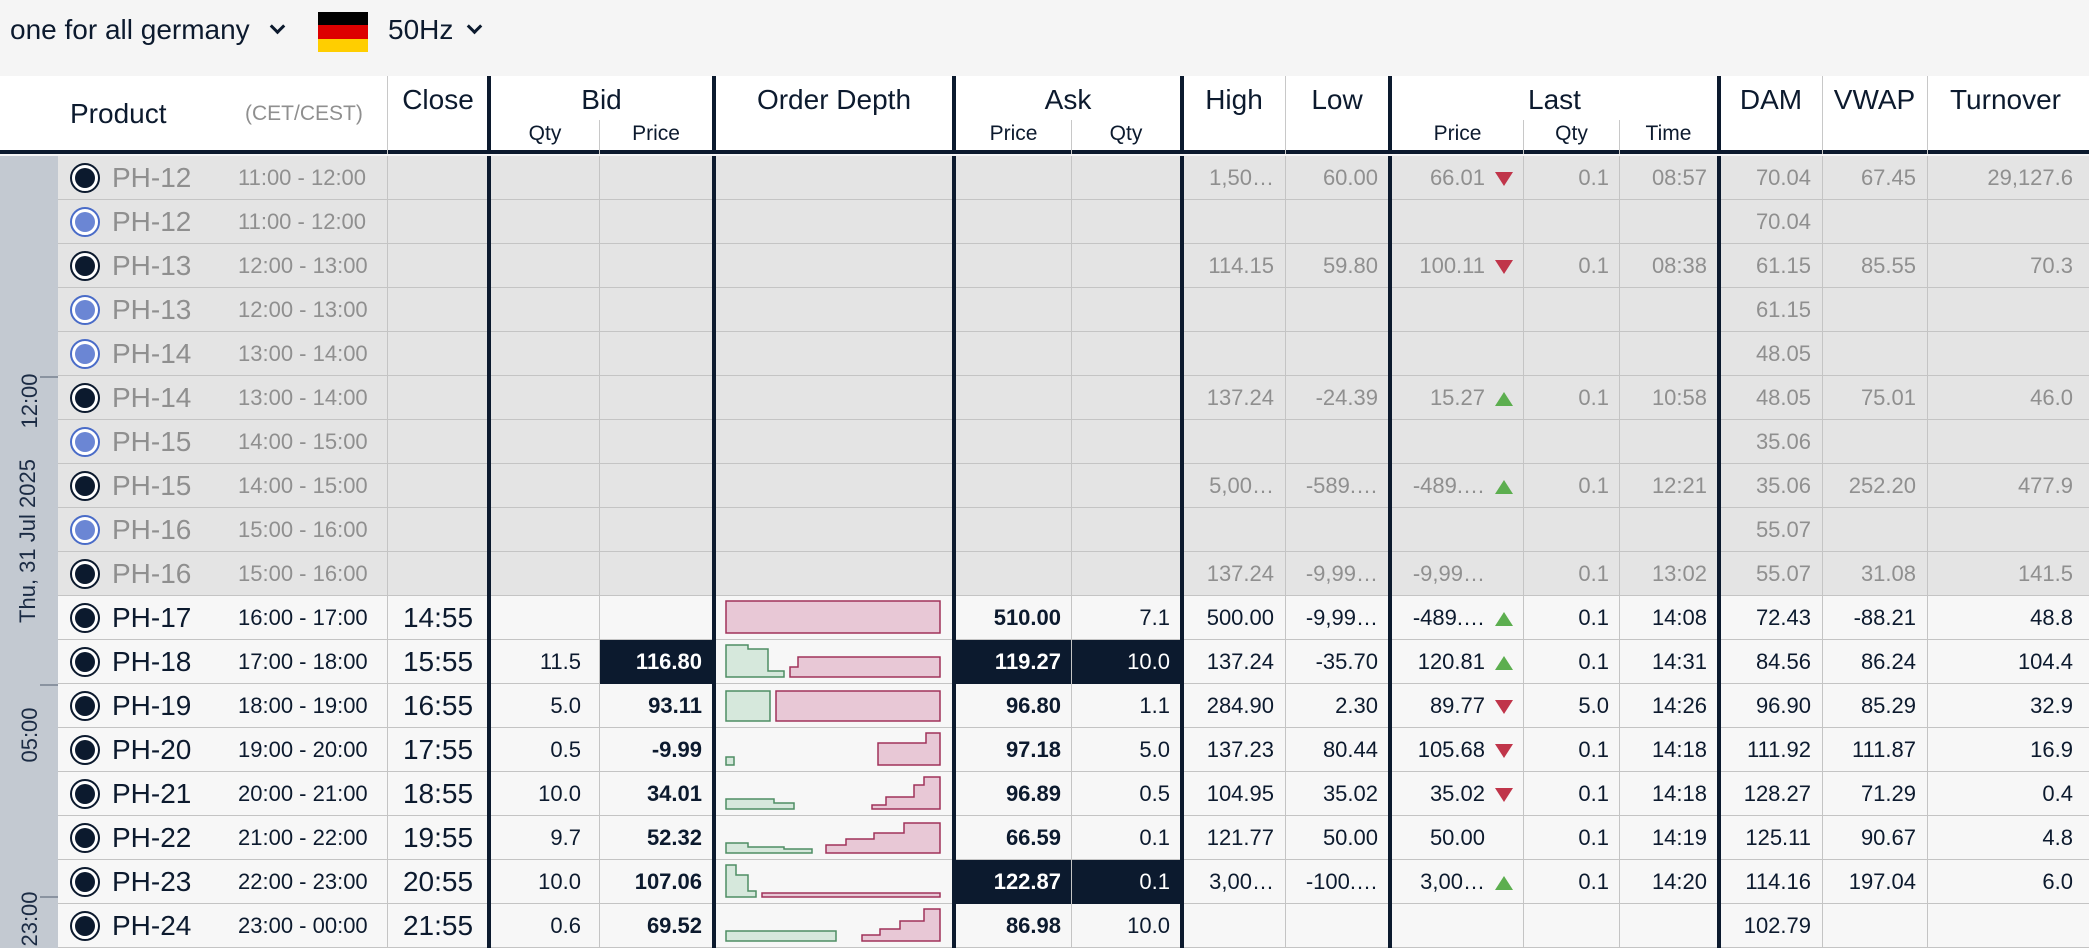 Image resolution: width=2089 pixels, height=948 pixels. I want to click on cell-ask-qty: 10.0, so click(1126, 662).